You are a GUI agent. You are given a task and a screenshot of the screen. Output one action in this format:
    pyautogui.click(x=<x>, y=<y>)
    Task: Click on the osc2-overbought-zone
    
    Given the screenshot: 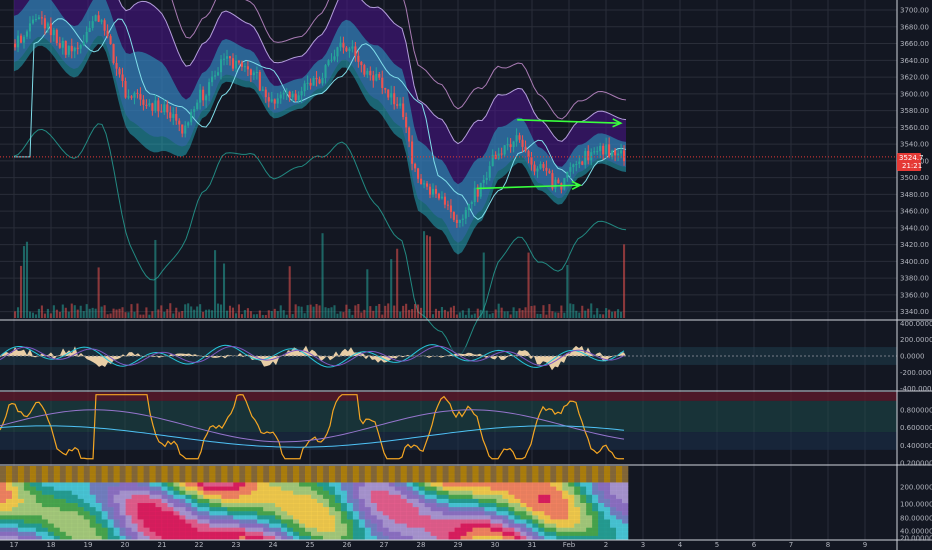 What is the action you would take?
    pyautogui.click(x=448, y=396)
    